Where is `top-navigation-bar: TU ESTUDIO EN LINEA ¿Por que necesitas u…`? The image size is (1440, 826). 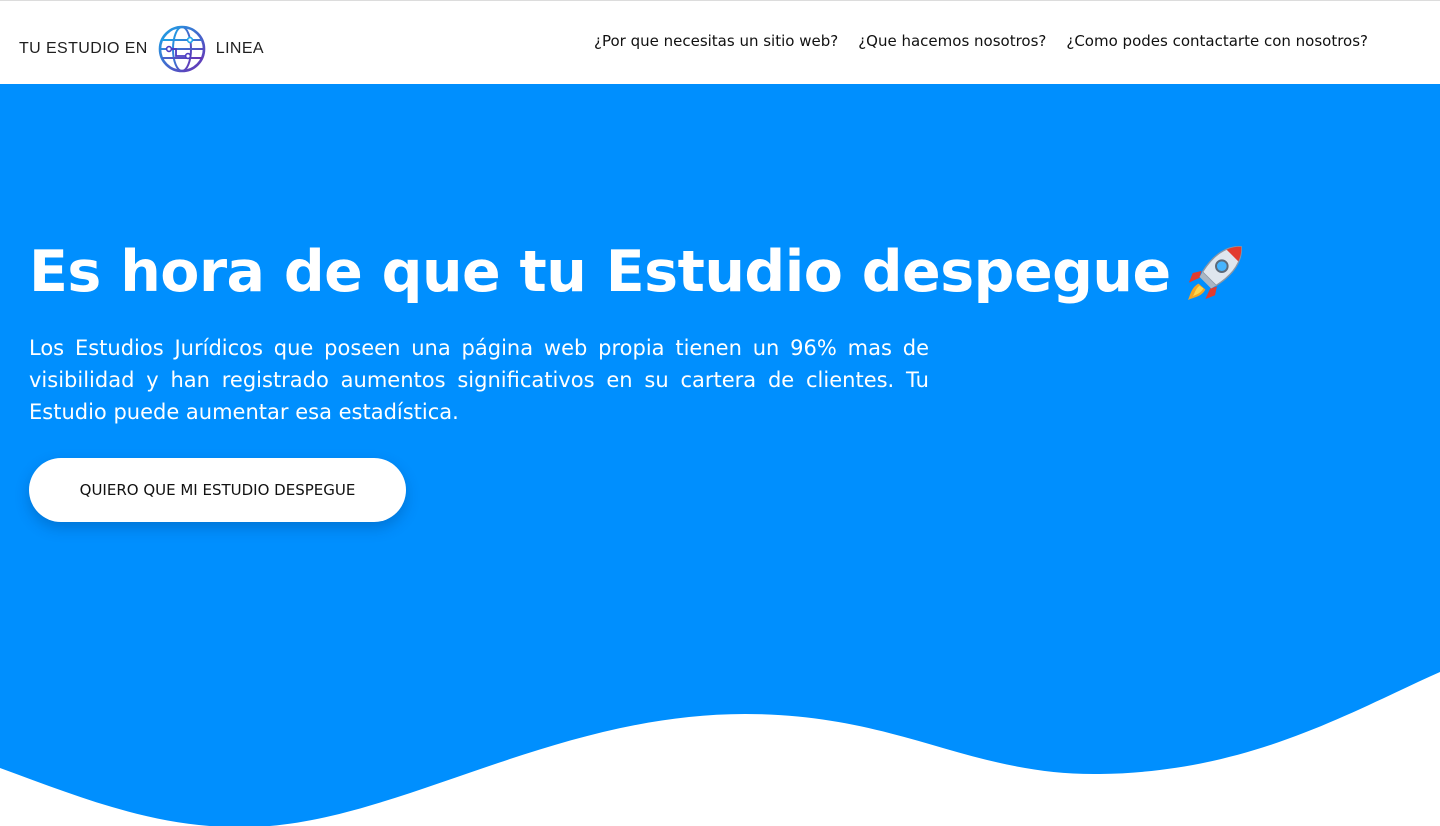 top-navigation-bar: TU ESTUDIO EN LINEA ¿Por que necesitas u… is located at coordinates (720, 42).